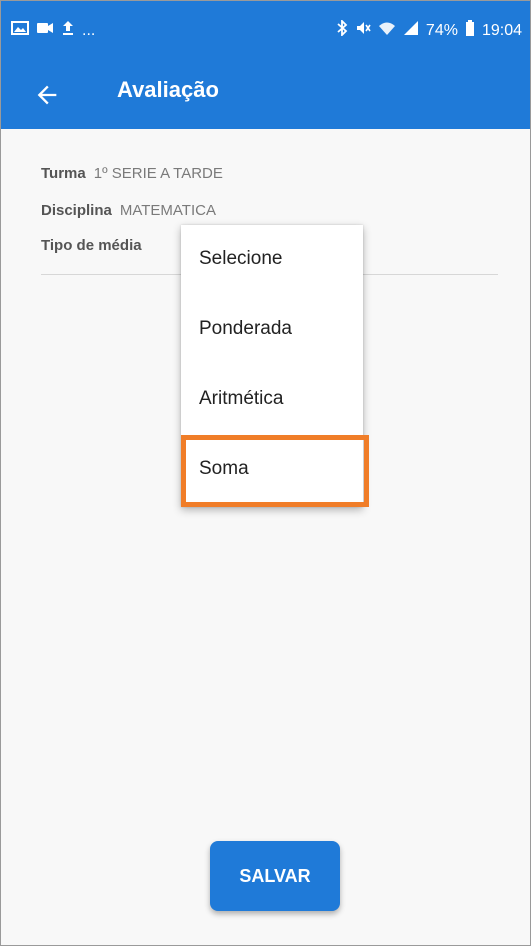 The width and height of the screenshot is (531, 946). Describe the element at coordinates (363, 30) in the screenshot. I see `mute-icon` at that location.